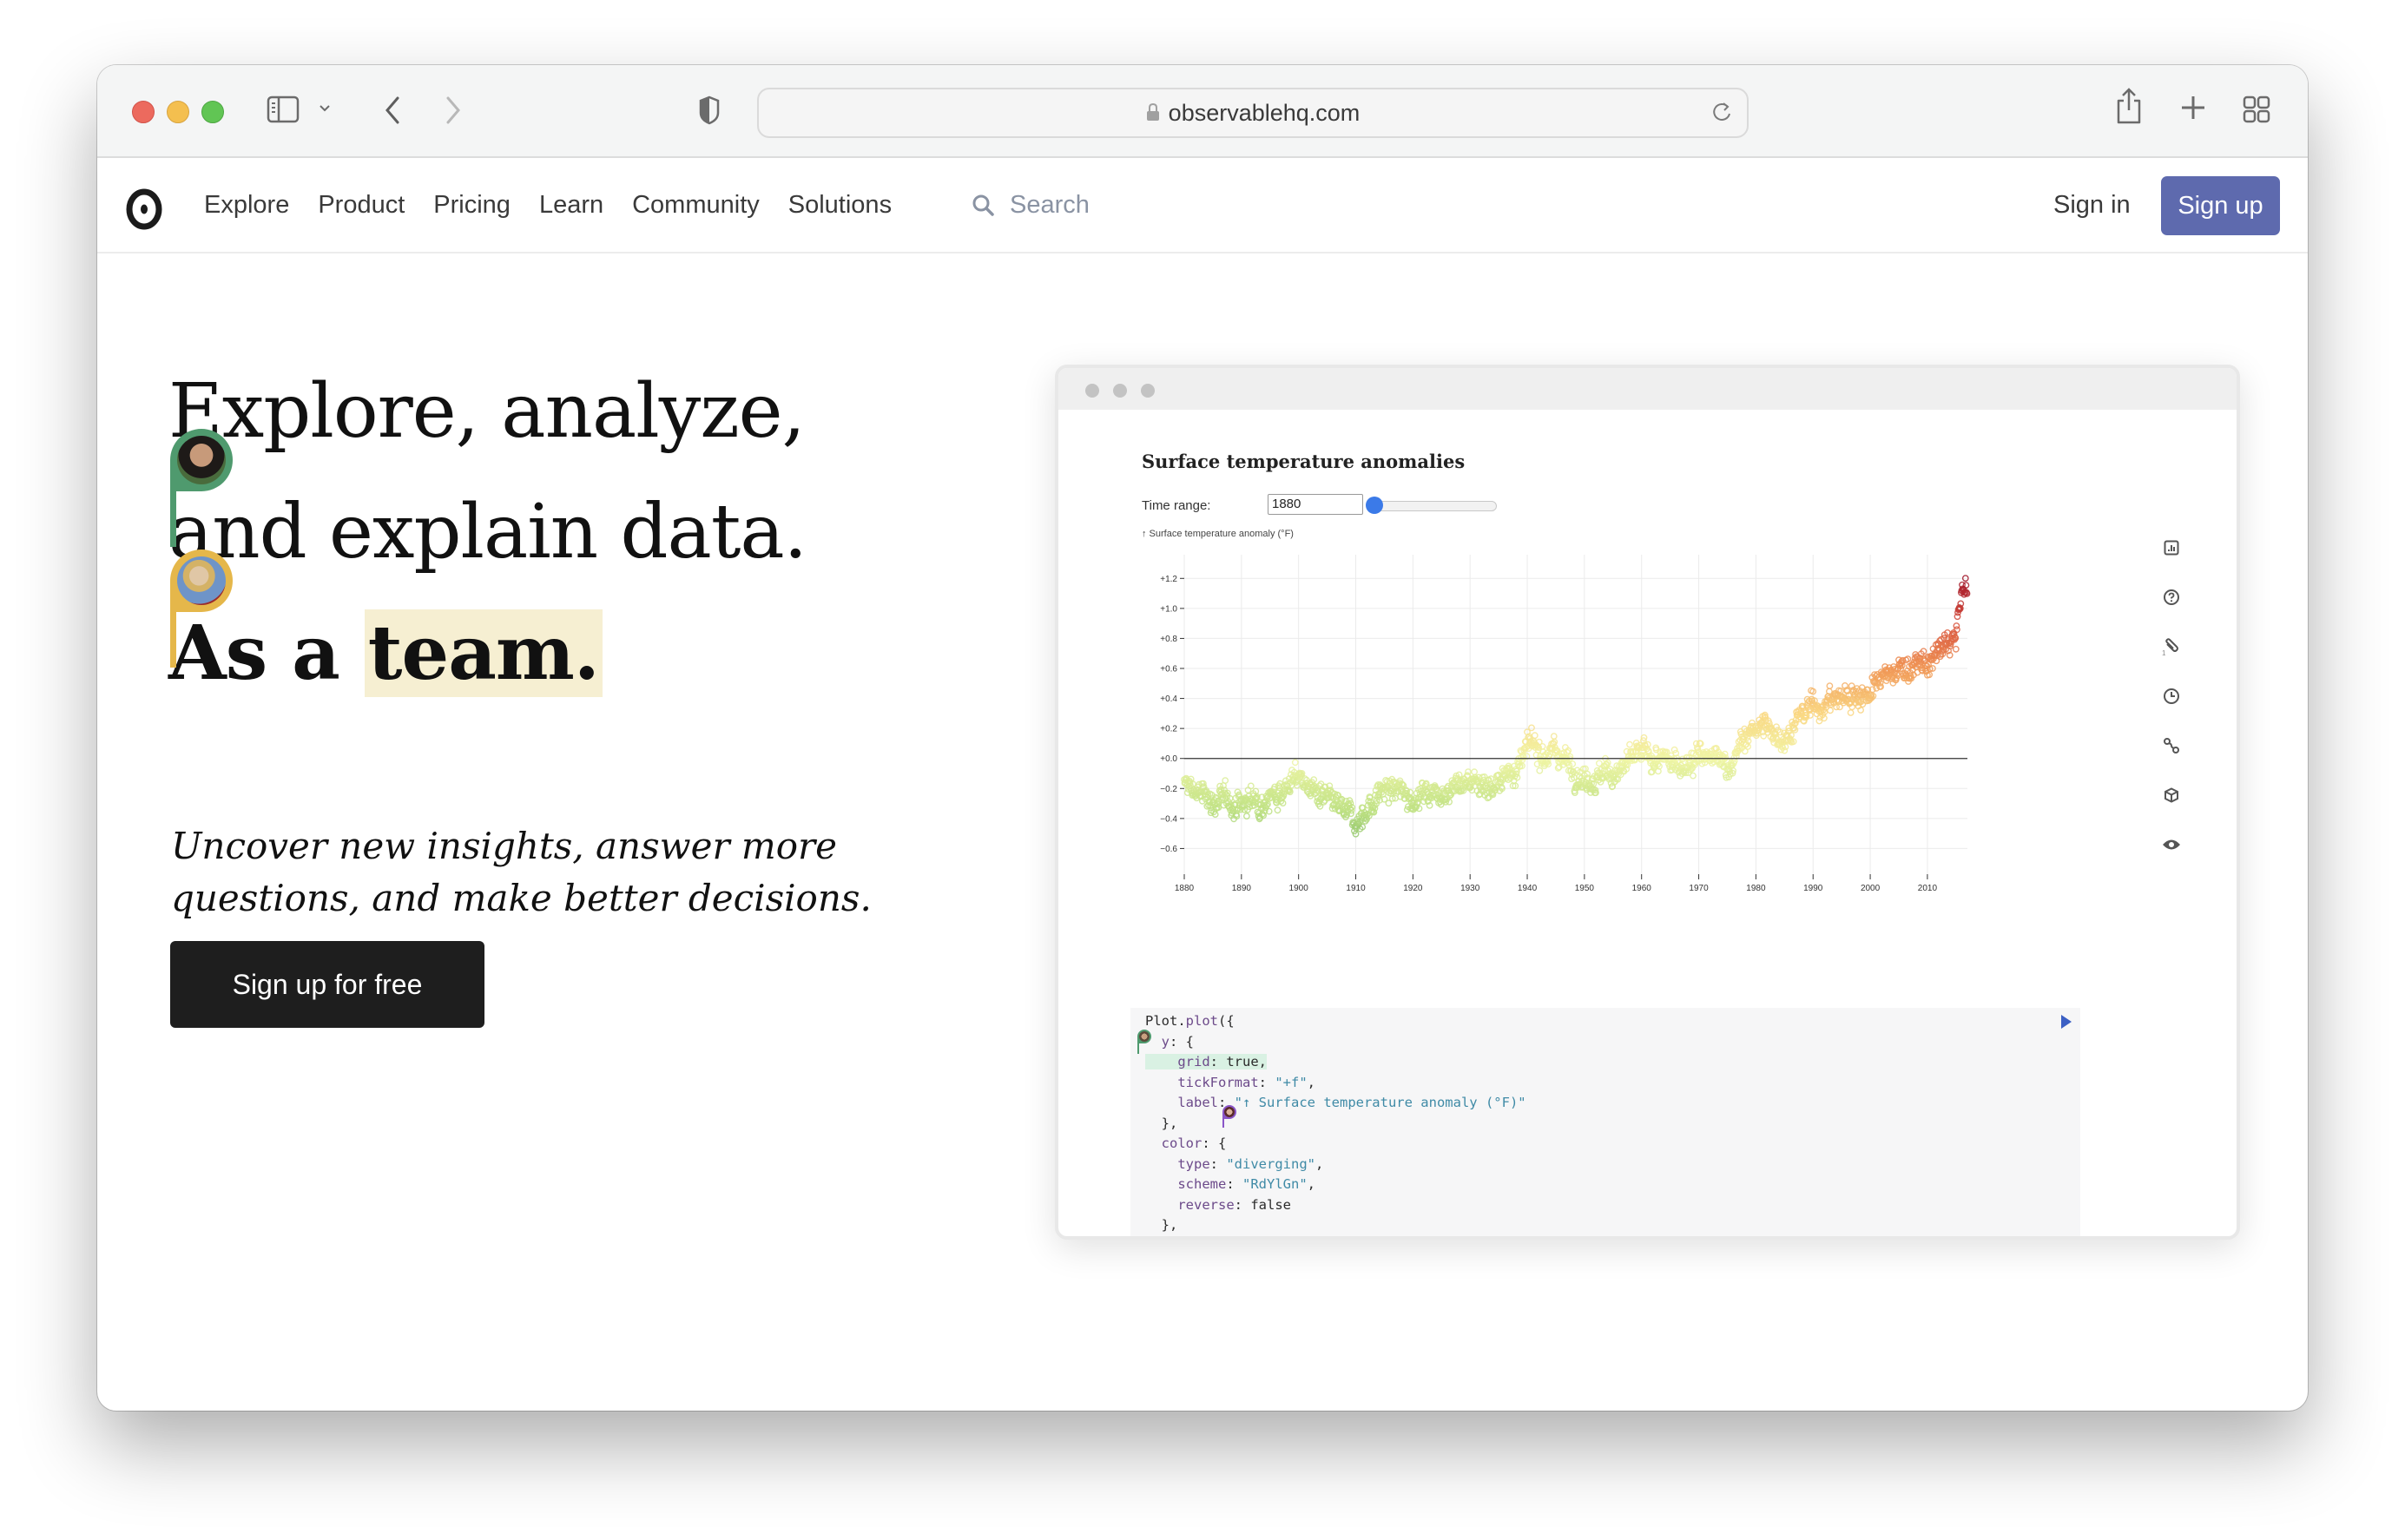 Image resolution: width=2405 pixels, height=1540 pixels. I want to click on collaborator-cursor-yellow, so click(201, 610).